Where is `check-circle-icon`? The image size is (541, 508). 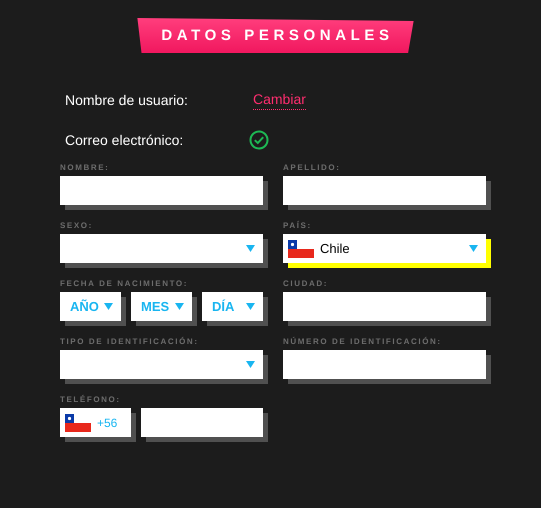 check-circle-icon is located at coordinates (259, 140).